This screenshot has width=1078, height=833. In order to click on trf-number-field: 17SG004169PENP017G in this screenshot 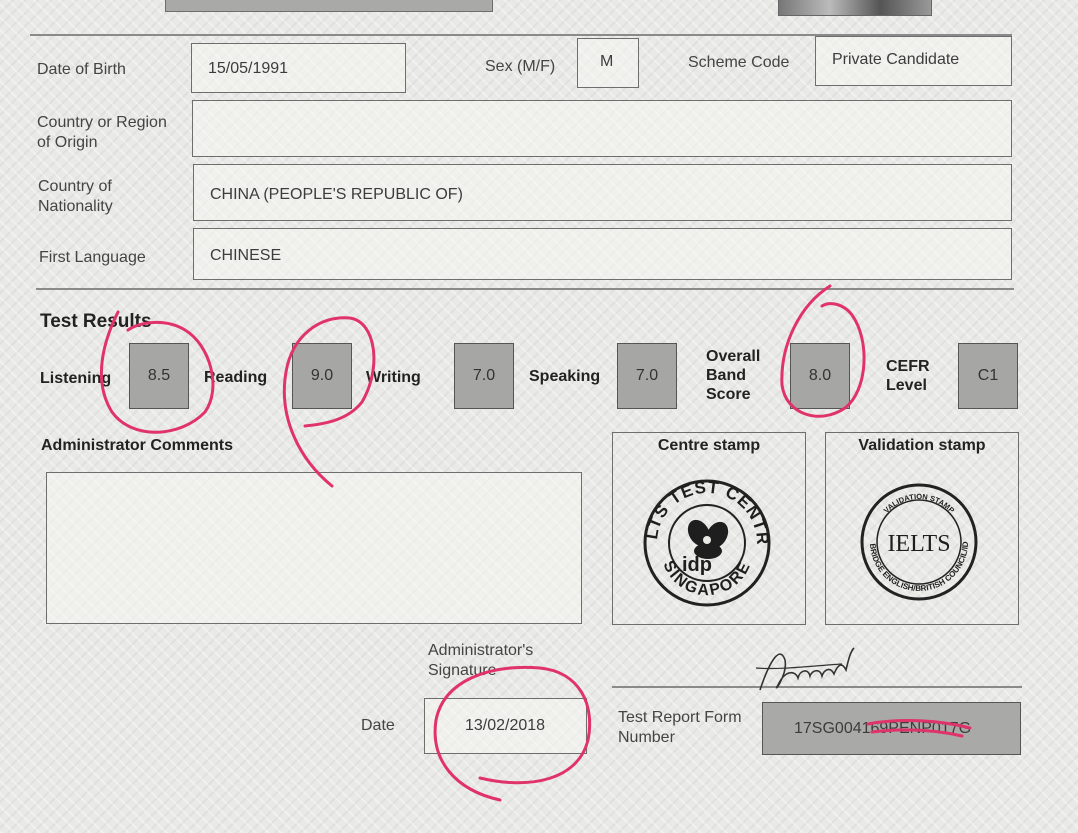, I will do `click(891, 728)`.